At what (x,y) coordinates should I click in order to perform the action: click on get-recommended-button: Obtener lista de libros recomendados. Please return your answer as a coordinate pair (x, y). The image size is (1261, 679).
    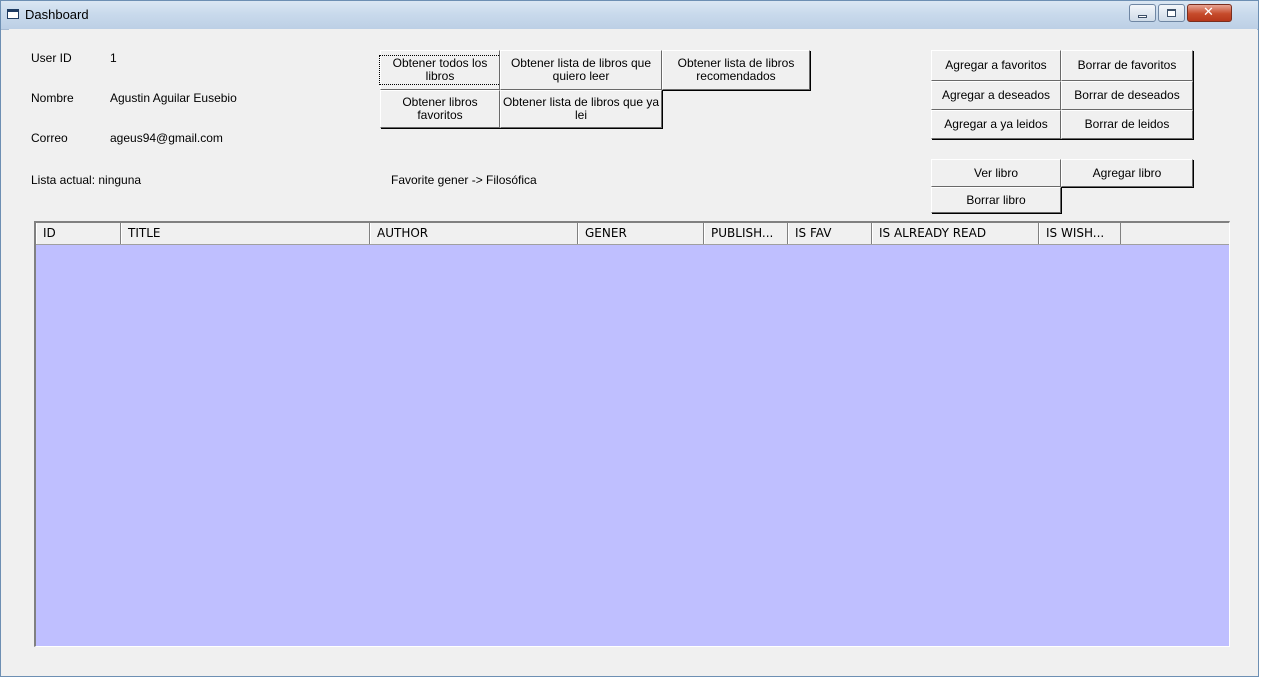
    Looking at the image, I should click on (736, 70).